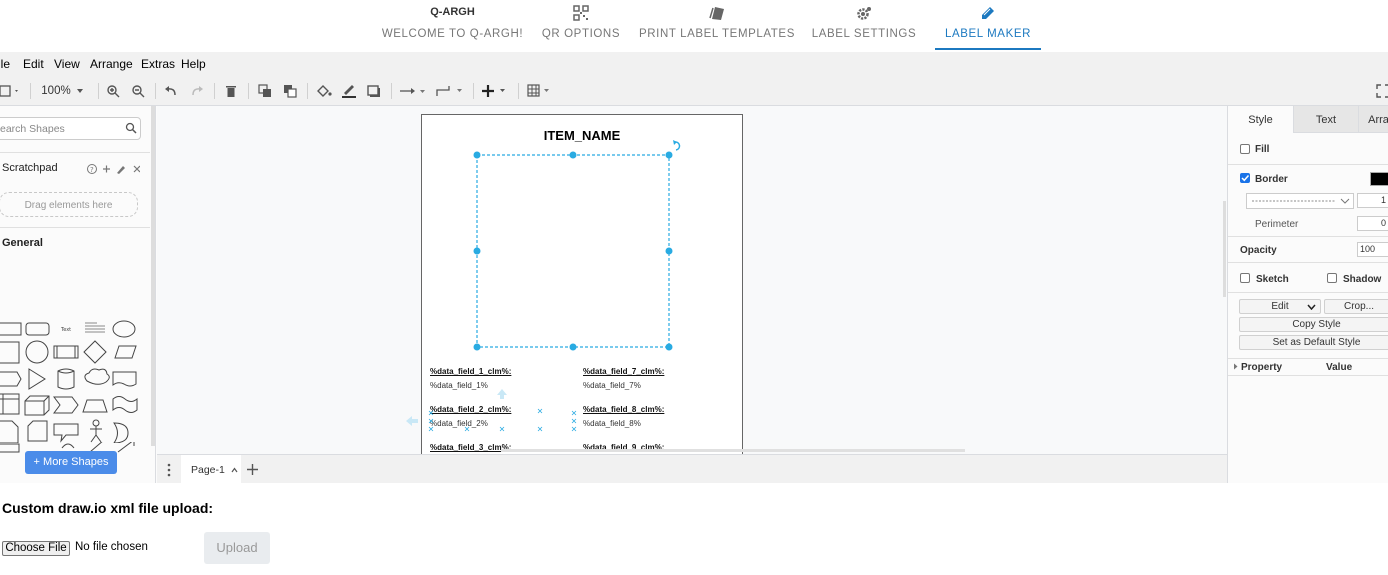  I want to click on tab-style: Style, so click(1260, 119).